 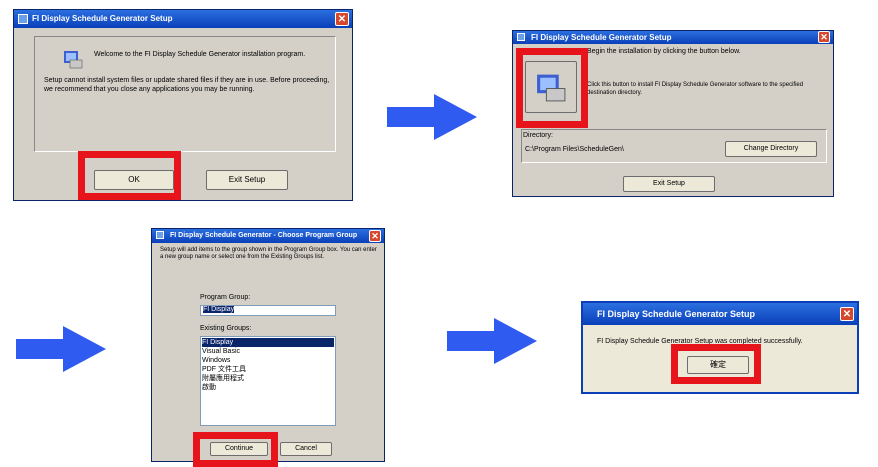 I want to click on existing-groups-label: Existing Groups:, so click(x=226, y=328).